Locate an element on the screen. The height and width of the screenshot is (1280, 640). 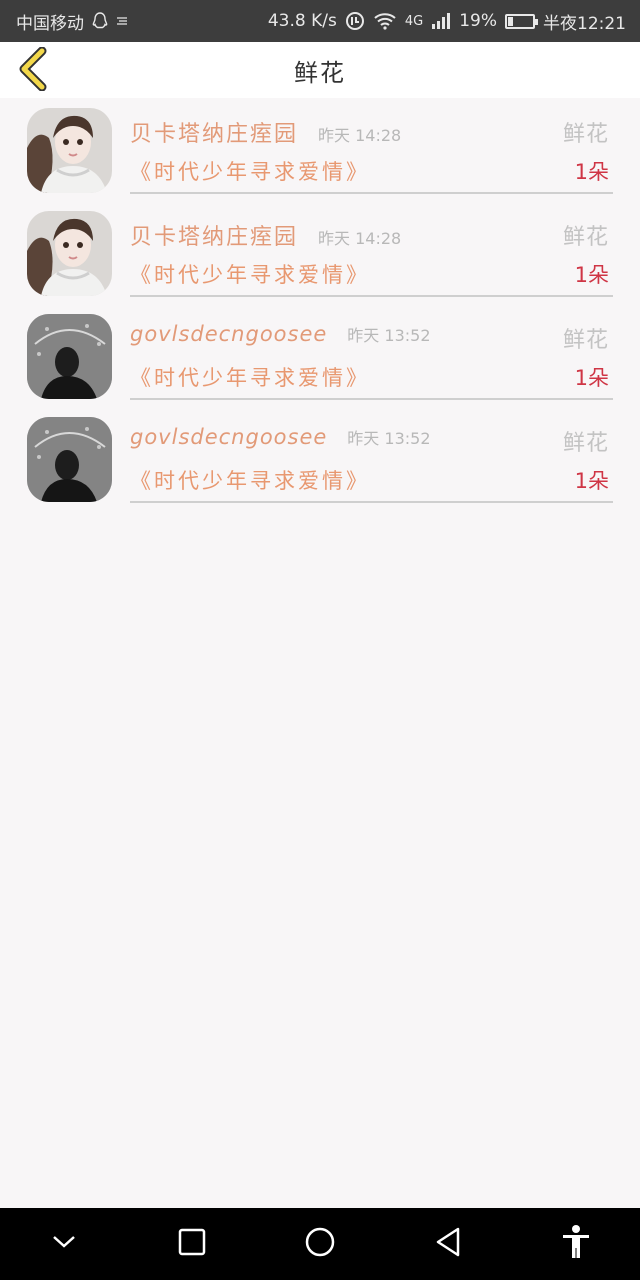
home-button is located at coordinates (320, 1244).